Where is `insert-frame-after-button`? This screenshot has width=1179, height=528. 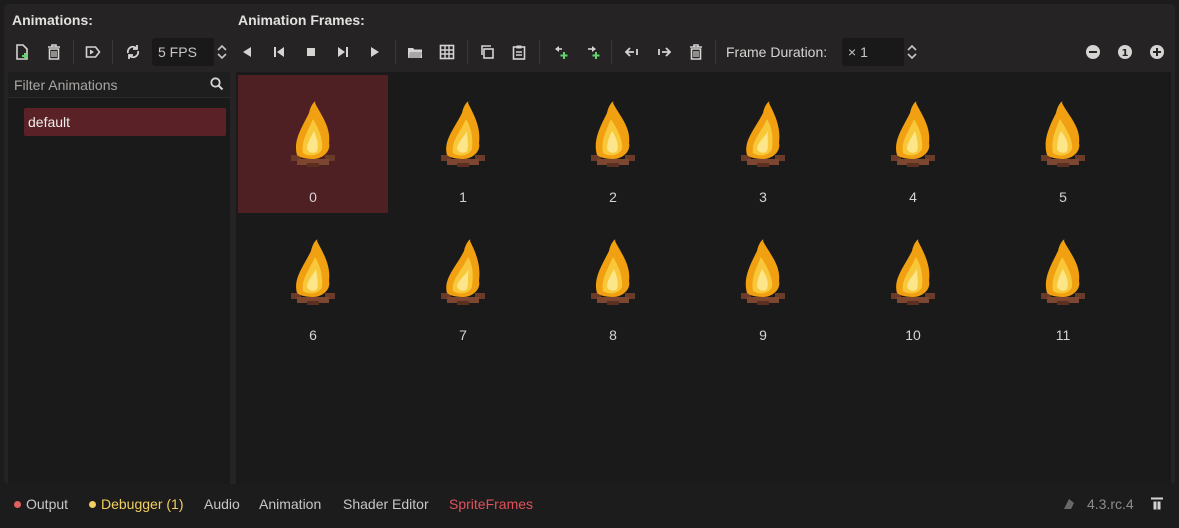 insert-frame-after-button is located at coordinates (592, 52).